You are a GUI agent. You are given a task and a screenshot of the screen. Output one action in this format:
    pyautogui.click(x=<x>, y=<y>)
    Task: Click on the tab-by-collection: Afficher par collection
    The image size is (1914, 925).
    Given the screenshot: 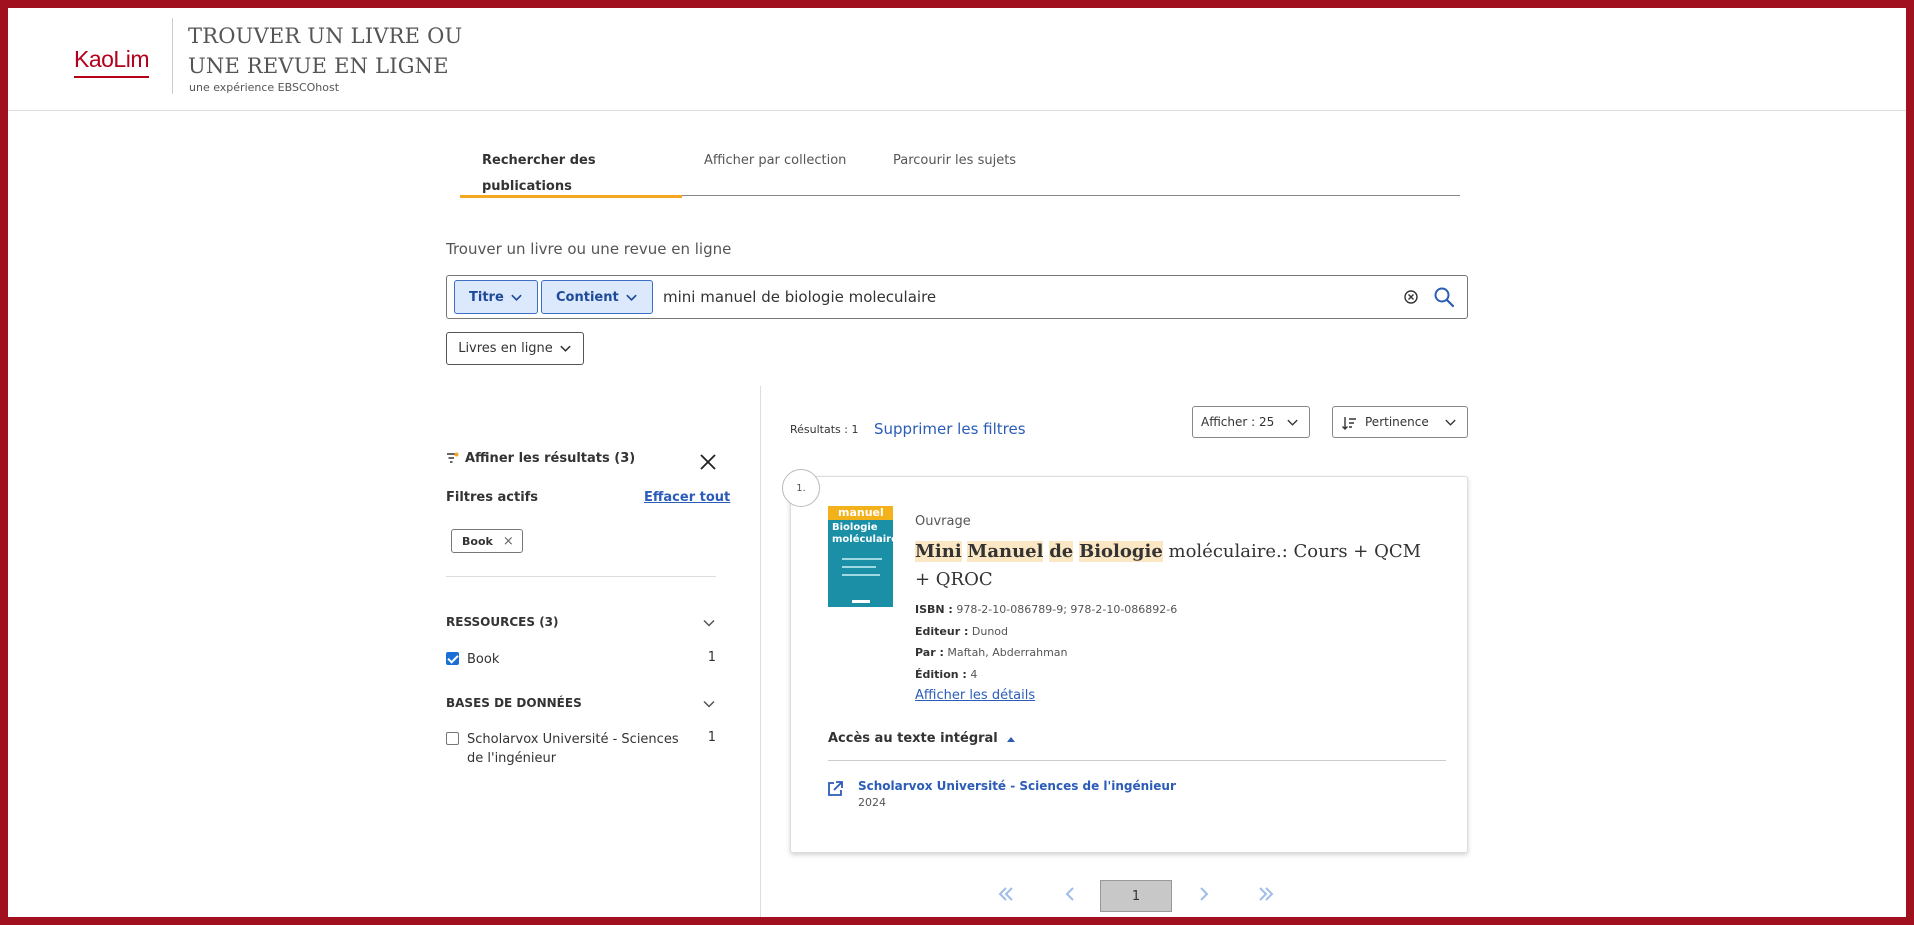 What is the action you would take?
    pyautogui.click(x=775, y=172)
    